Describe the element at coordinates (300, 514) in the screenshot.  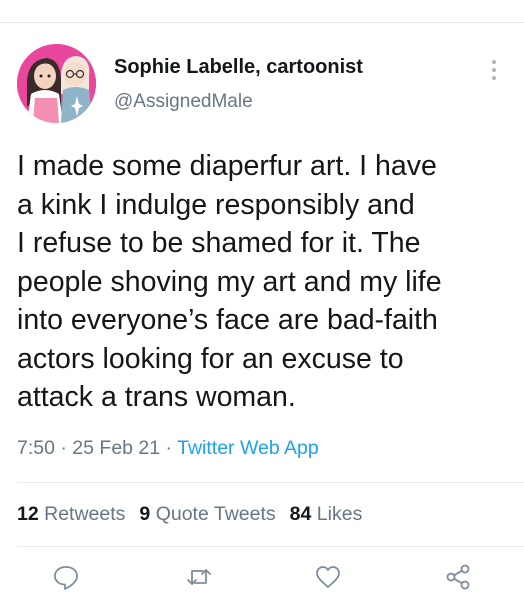
I see `likes-count: 84` at that location.